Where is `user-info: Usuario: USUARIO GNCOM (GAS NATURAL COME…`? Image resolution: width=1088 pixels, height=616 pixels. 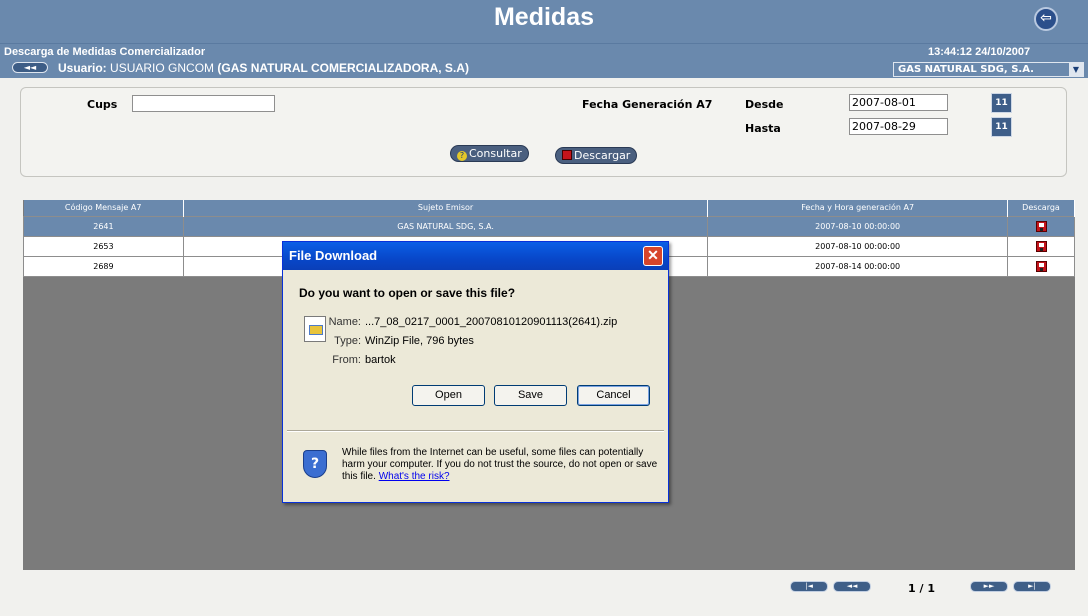 user-info: Usuario: USUARIO GNCOM (GAS NATURAL COME… is located at coordinates (263, 68).